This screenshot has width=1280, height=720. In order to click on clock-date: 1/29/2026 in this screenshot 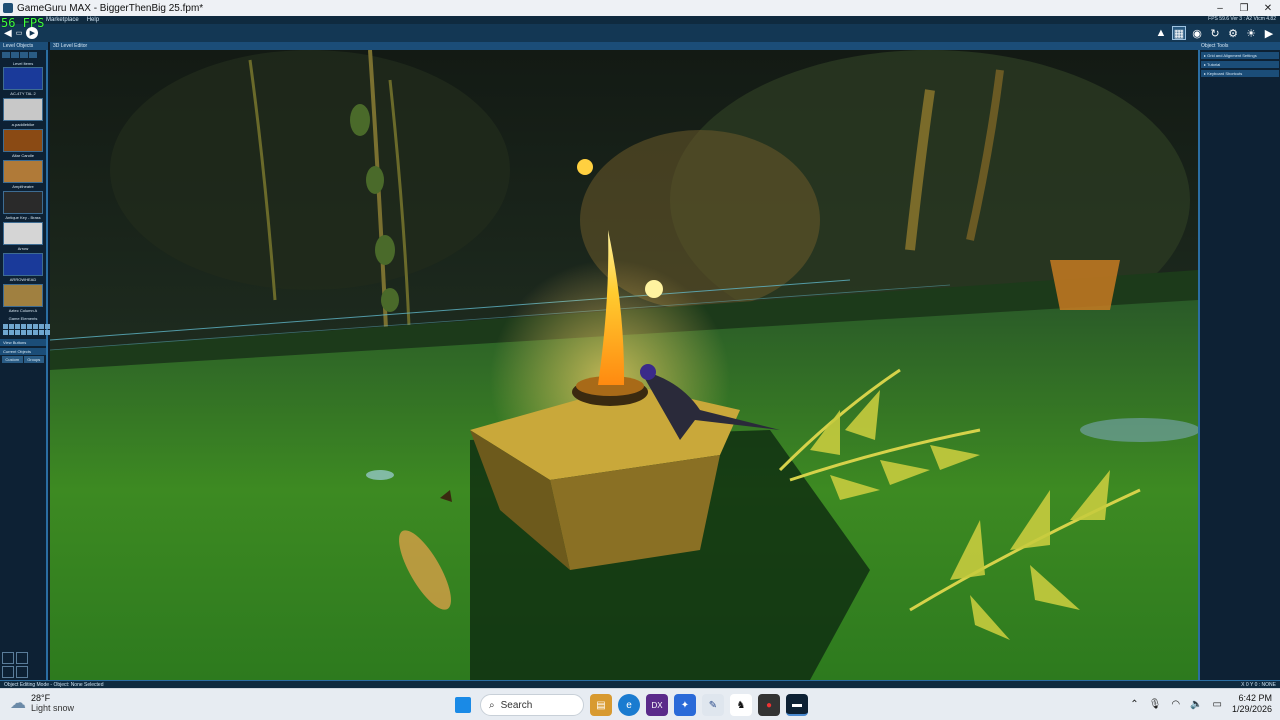, I will do `click(1251, 709)`.